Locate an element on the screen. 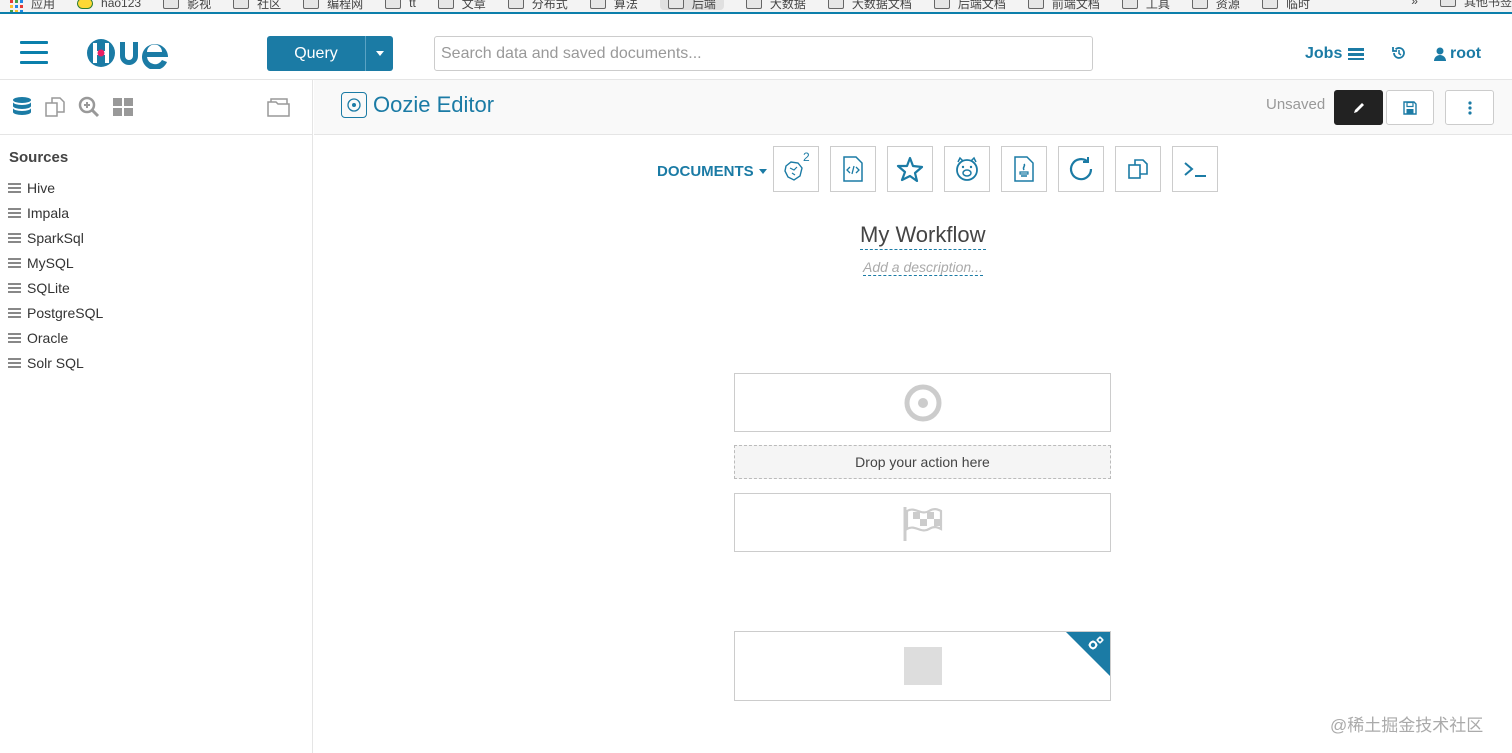 This screenshot has height=753, width=1512. flag-checkered-icon is located at coordinates (922, 523).